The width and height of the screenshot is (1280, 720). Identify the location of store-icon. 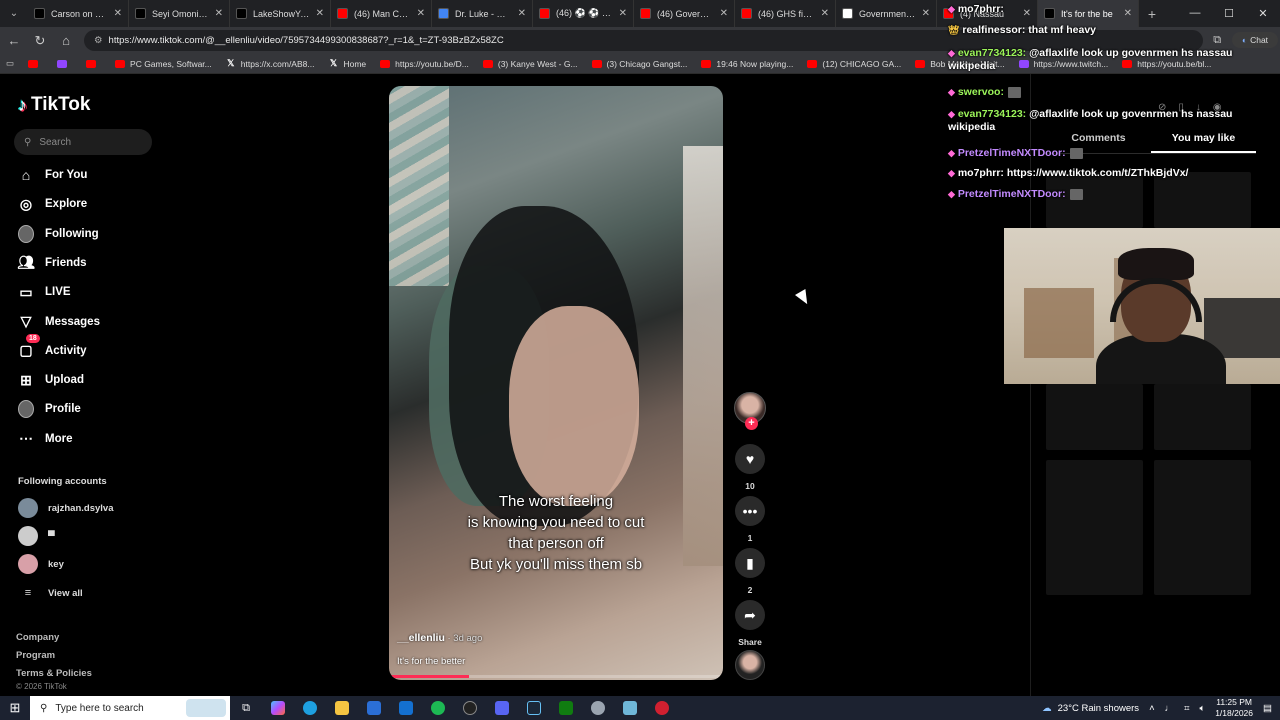
(374, 708).